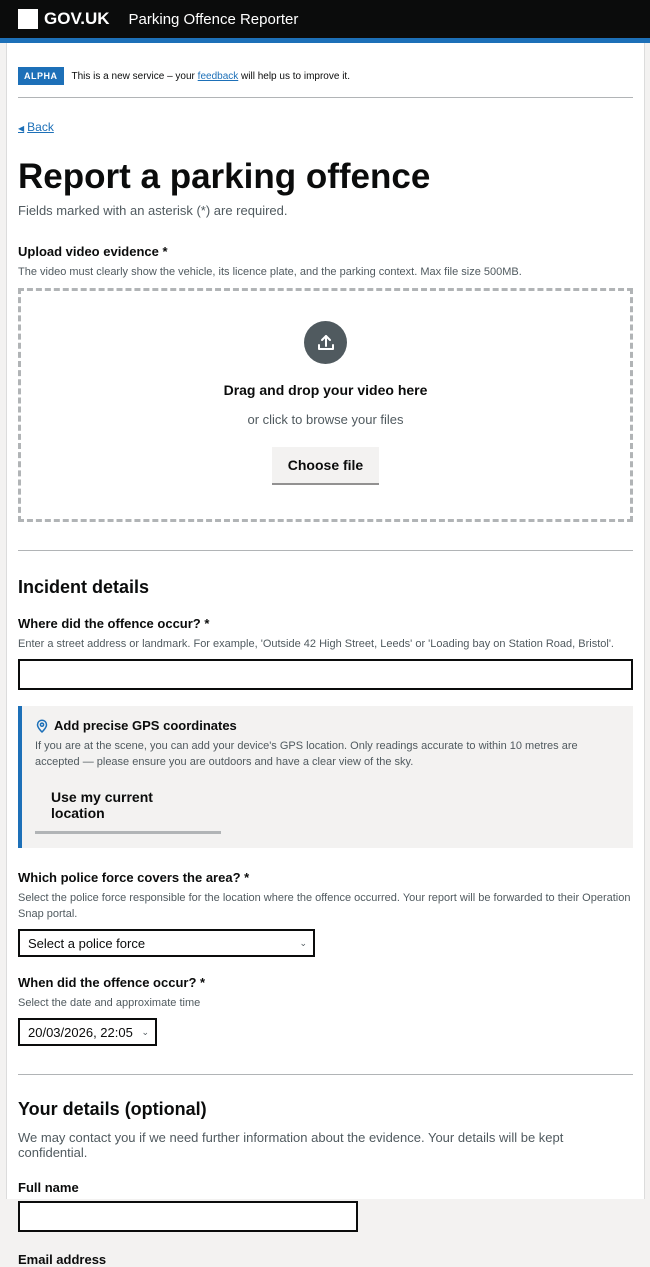 The image size is (650, 1267). Describe the element at coordinates (325, 21) in the screenshot. I see `govuk-header: GOV.UK Parking Offence Reporter` at that location.